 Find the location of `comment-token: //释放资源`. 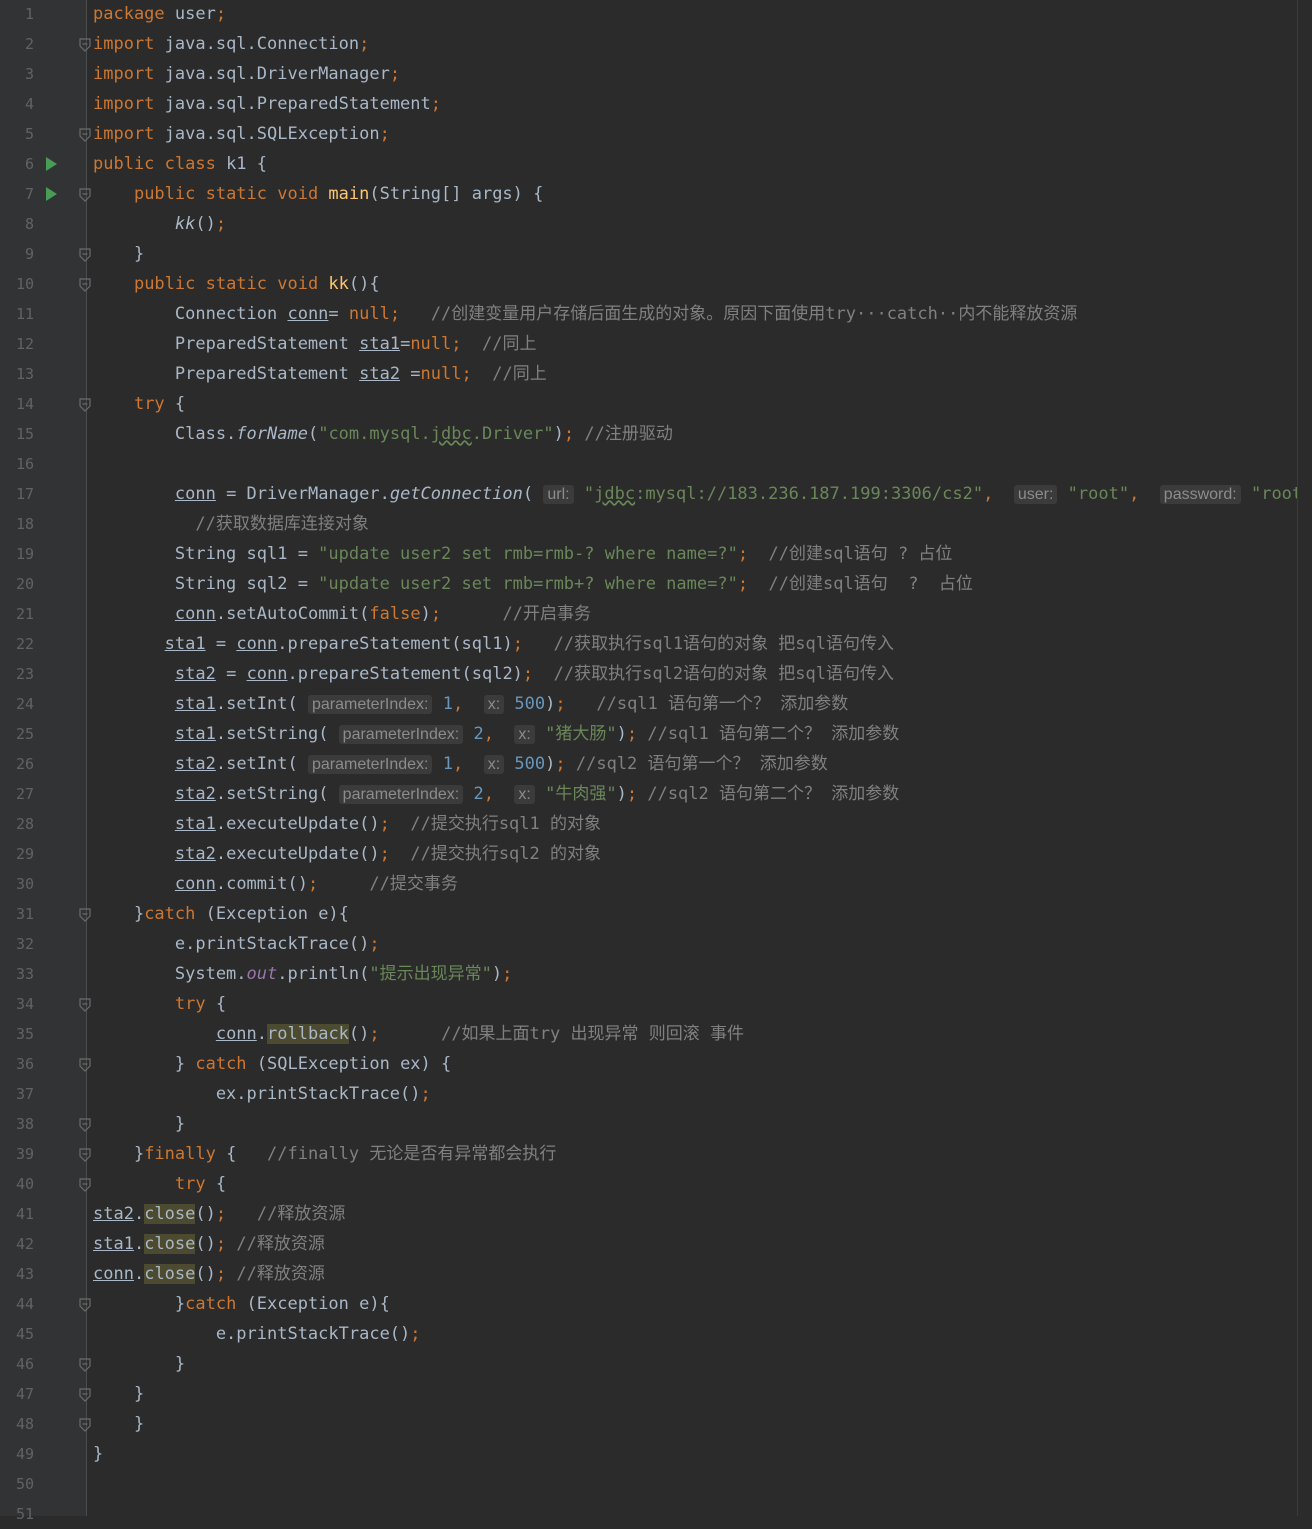

comment-token: //释放资源 is located at coordinates (301, 1214).